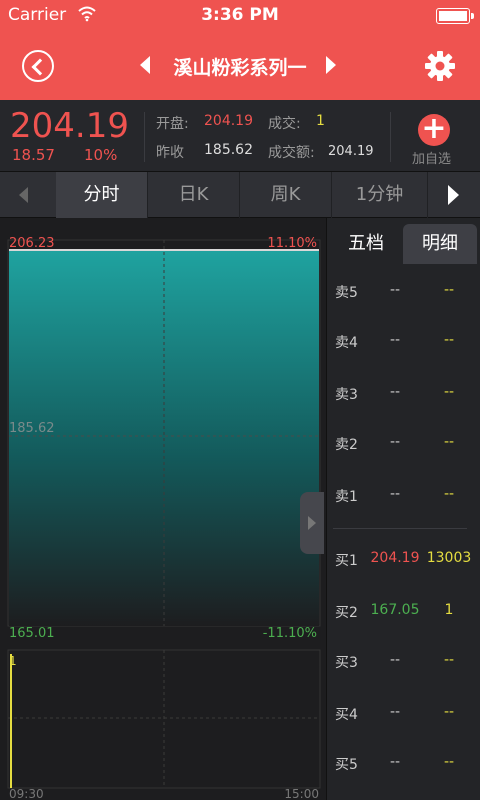 This screenshot has height=800, width=480. Describe the element at coordinates (440, 244) in the screenshot. I see `tab-trade-details: 明细` at that location.